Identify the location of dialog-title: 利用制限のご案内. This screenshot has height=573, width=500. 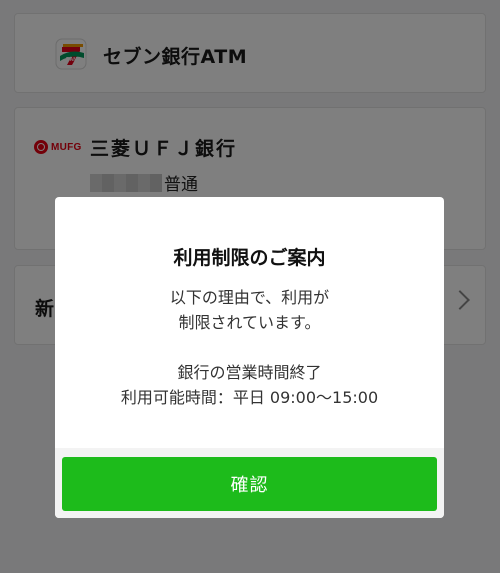
(249, 258).